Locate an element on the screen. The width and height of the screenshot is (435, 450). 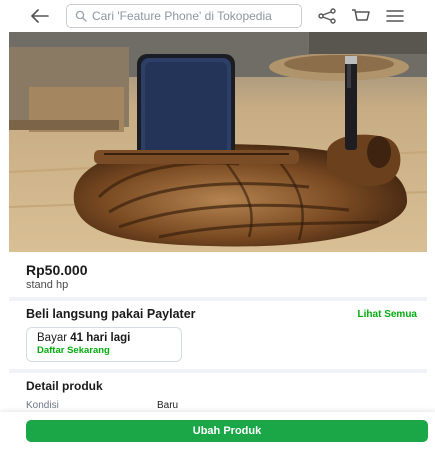
details-title: Detail produk is located at coordinates (64, 386).